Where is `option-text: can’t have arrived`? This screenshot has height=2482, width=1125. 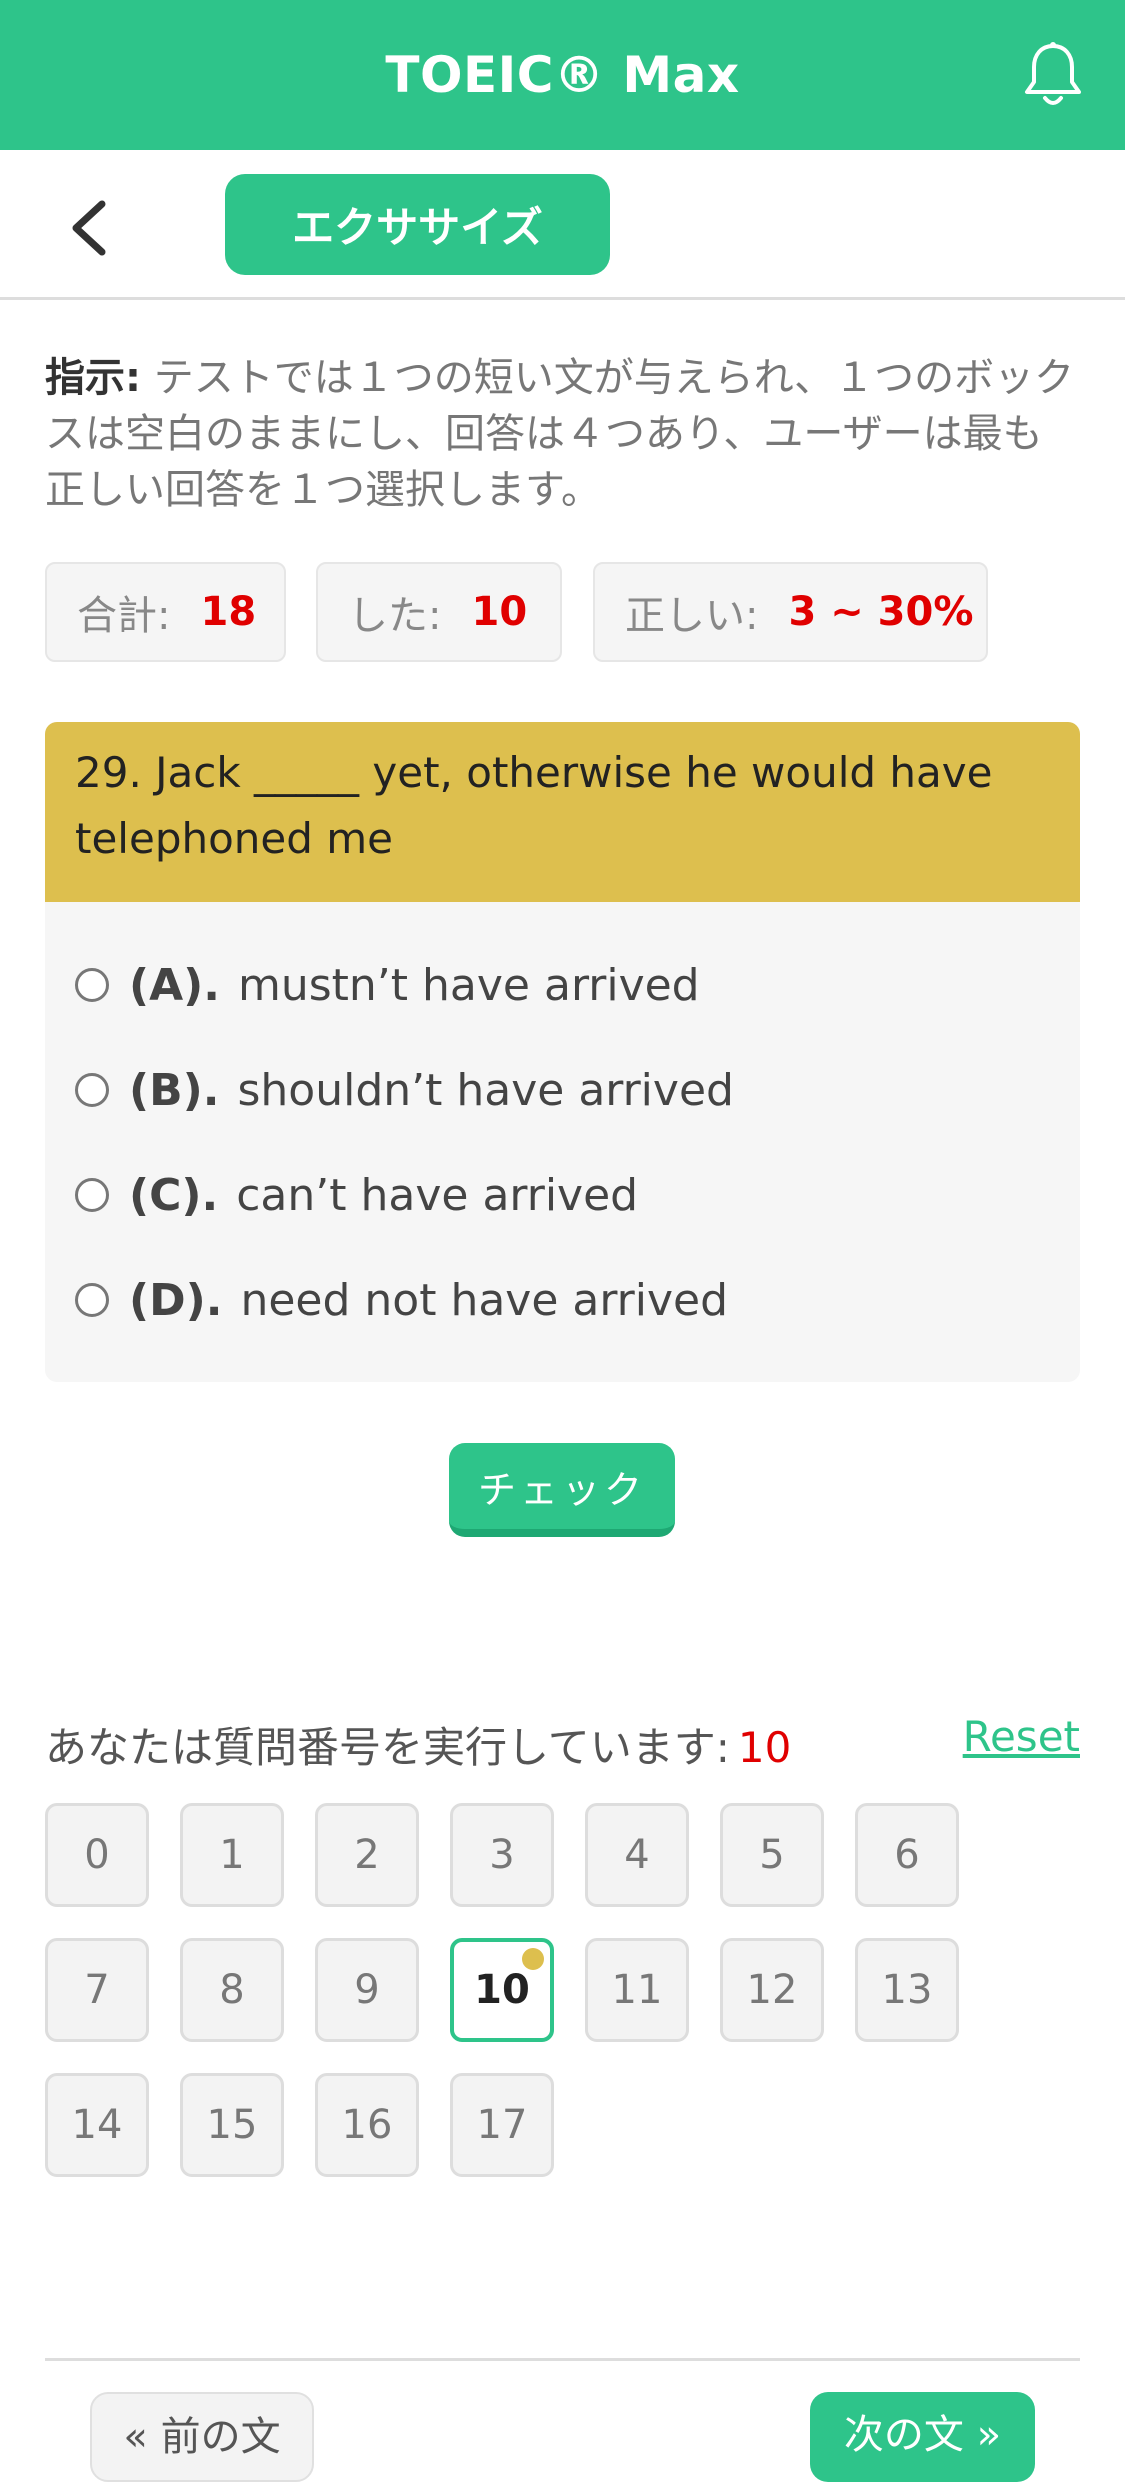 option-text: can’t have arrived is located at coordinates (437, 1195).